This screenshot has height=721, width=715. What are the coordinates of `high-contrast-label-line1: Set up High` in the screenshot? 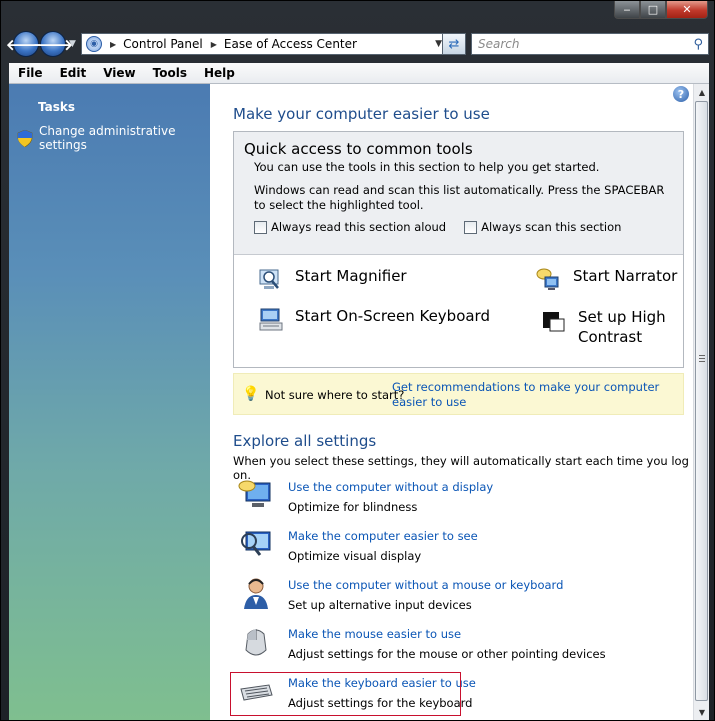 It's located at (622, 317).